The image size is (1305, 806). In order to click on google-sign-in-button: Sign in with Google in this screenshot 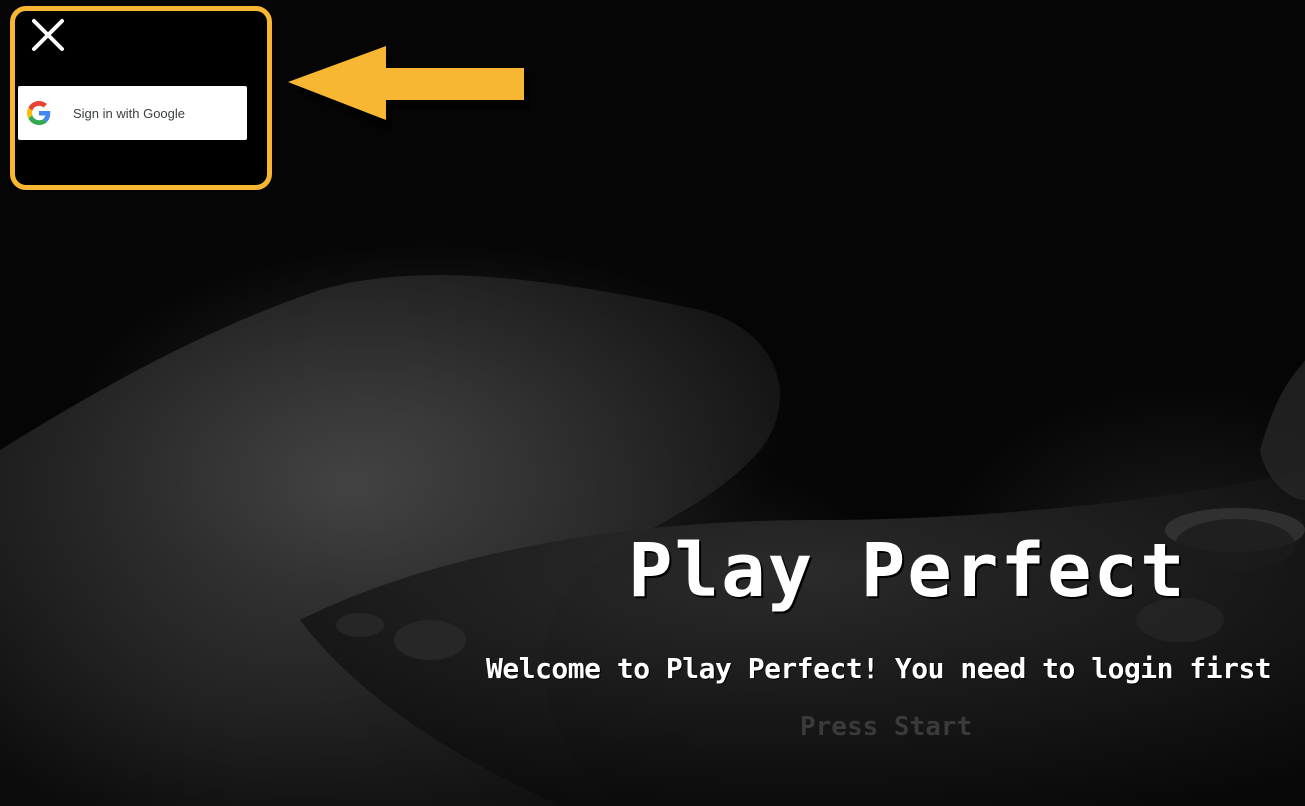, I will do `click(132, 113)`.